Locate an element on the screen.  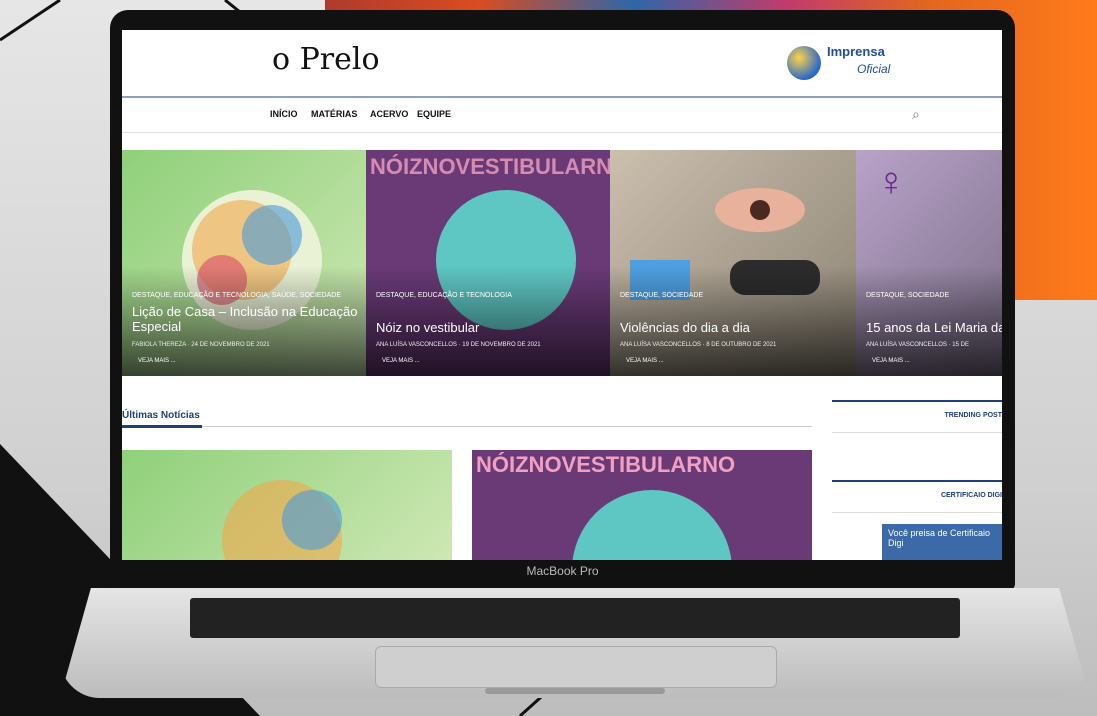
hands-illustration is located at coordinates (282, 520).